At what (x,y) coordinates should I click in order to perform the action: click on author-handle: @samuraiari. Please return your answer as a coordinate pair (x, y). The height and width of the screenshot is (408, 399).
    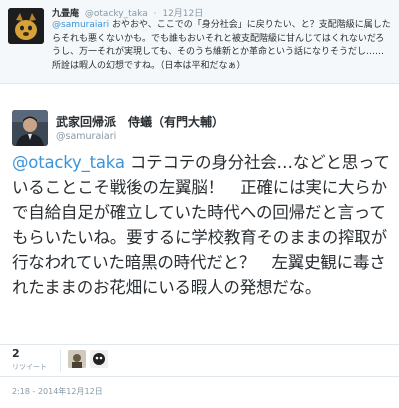
    Looking at the image, I should click on (86, 136).